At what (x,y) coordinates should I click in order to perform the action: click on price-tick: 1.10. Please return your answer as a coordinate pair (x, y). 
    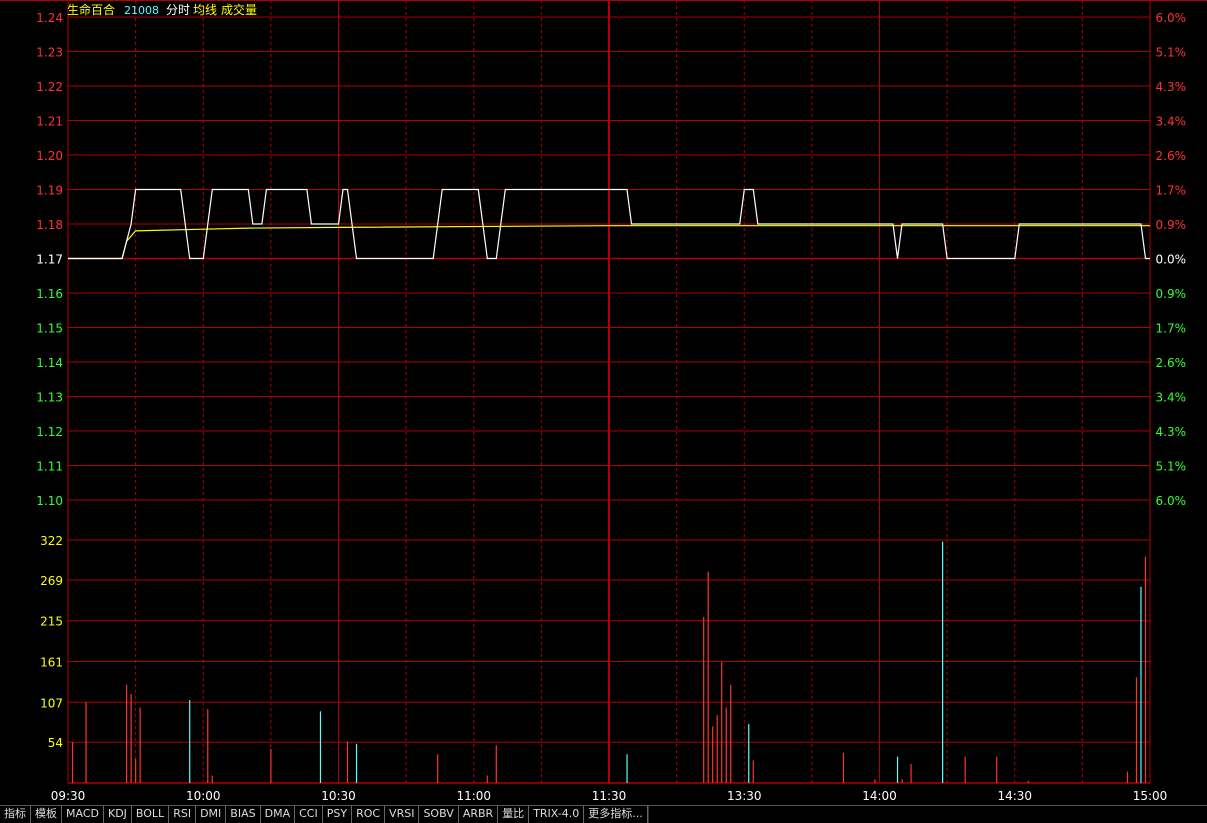
    Looking at the image, I should click on (49, 501).